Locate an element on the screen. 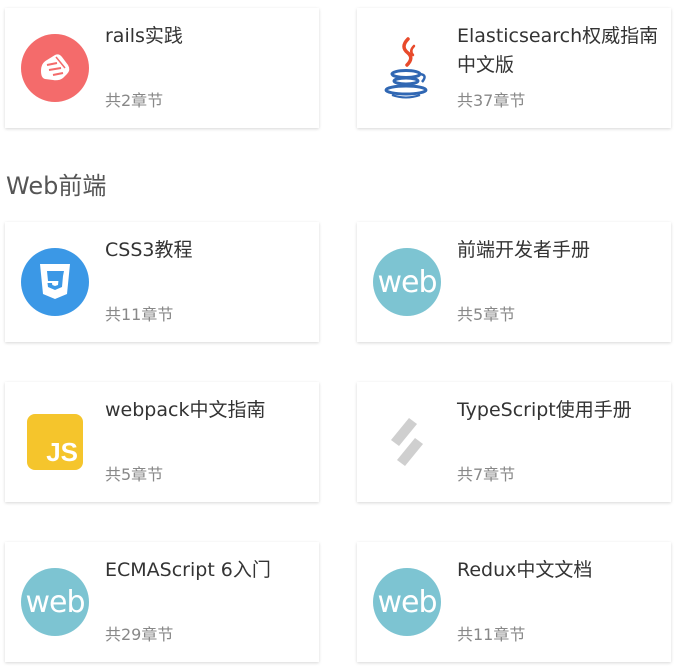 The width and height of the screenshot is (678, 670). book-card-es6: web ECMAScript 6入门 共29章节 is located at coordinates (162, 602).